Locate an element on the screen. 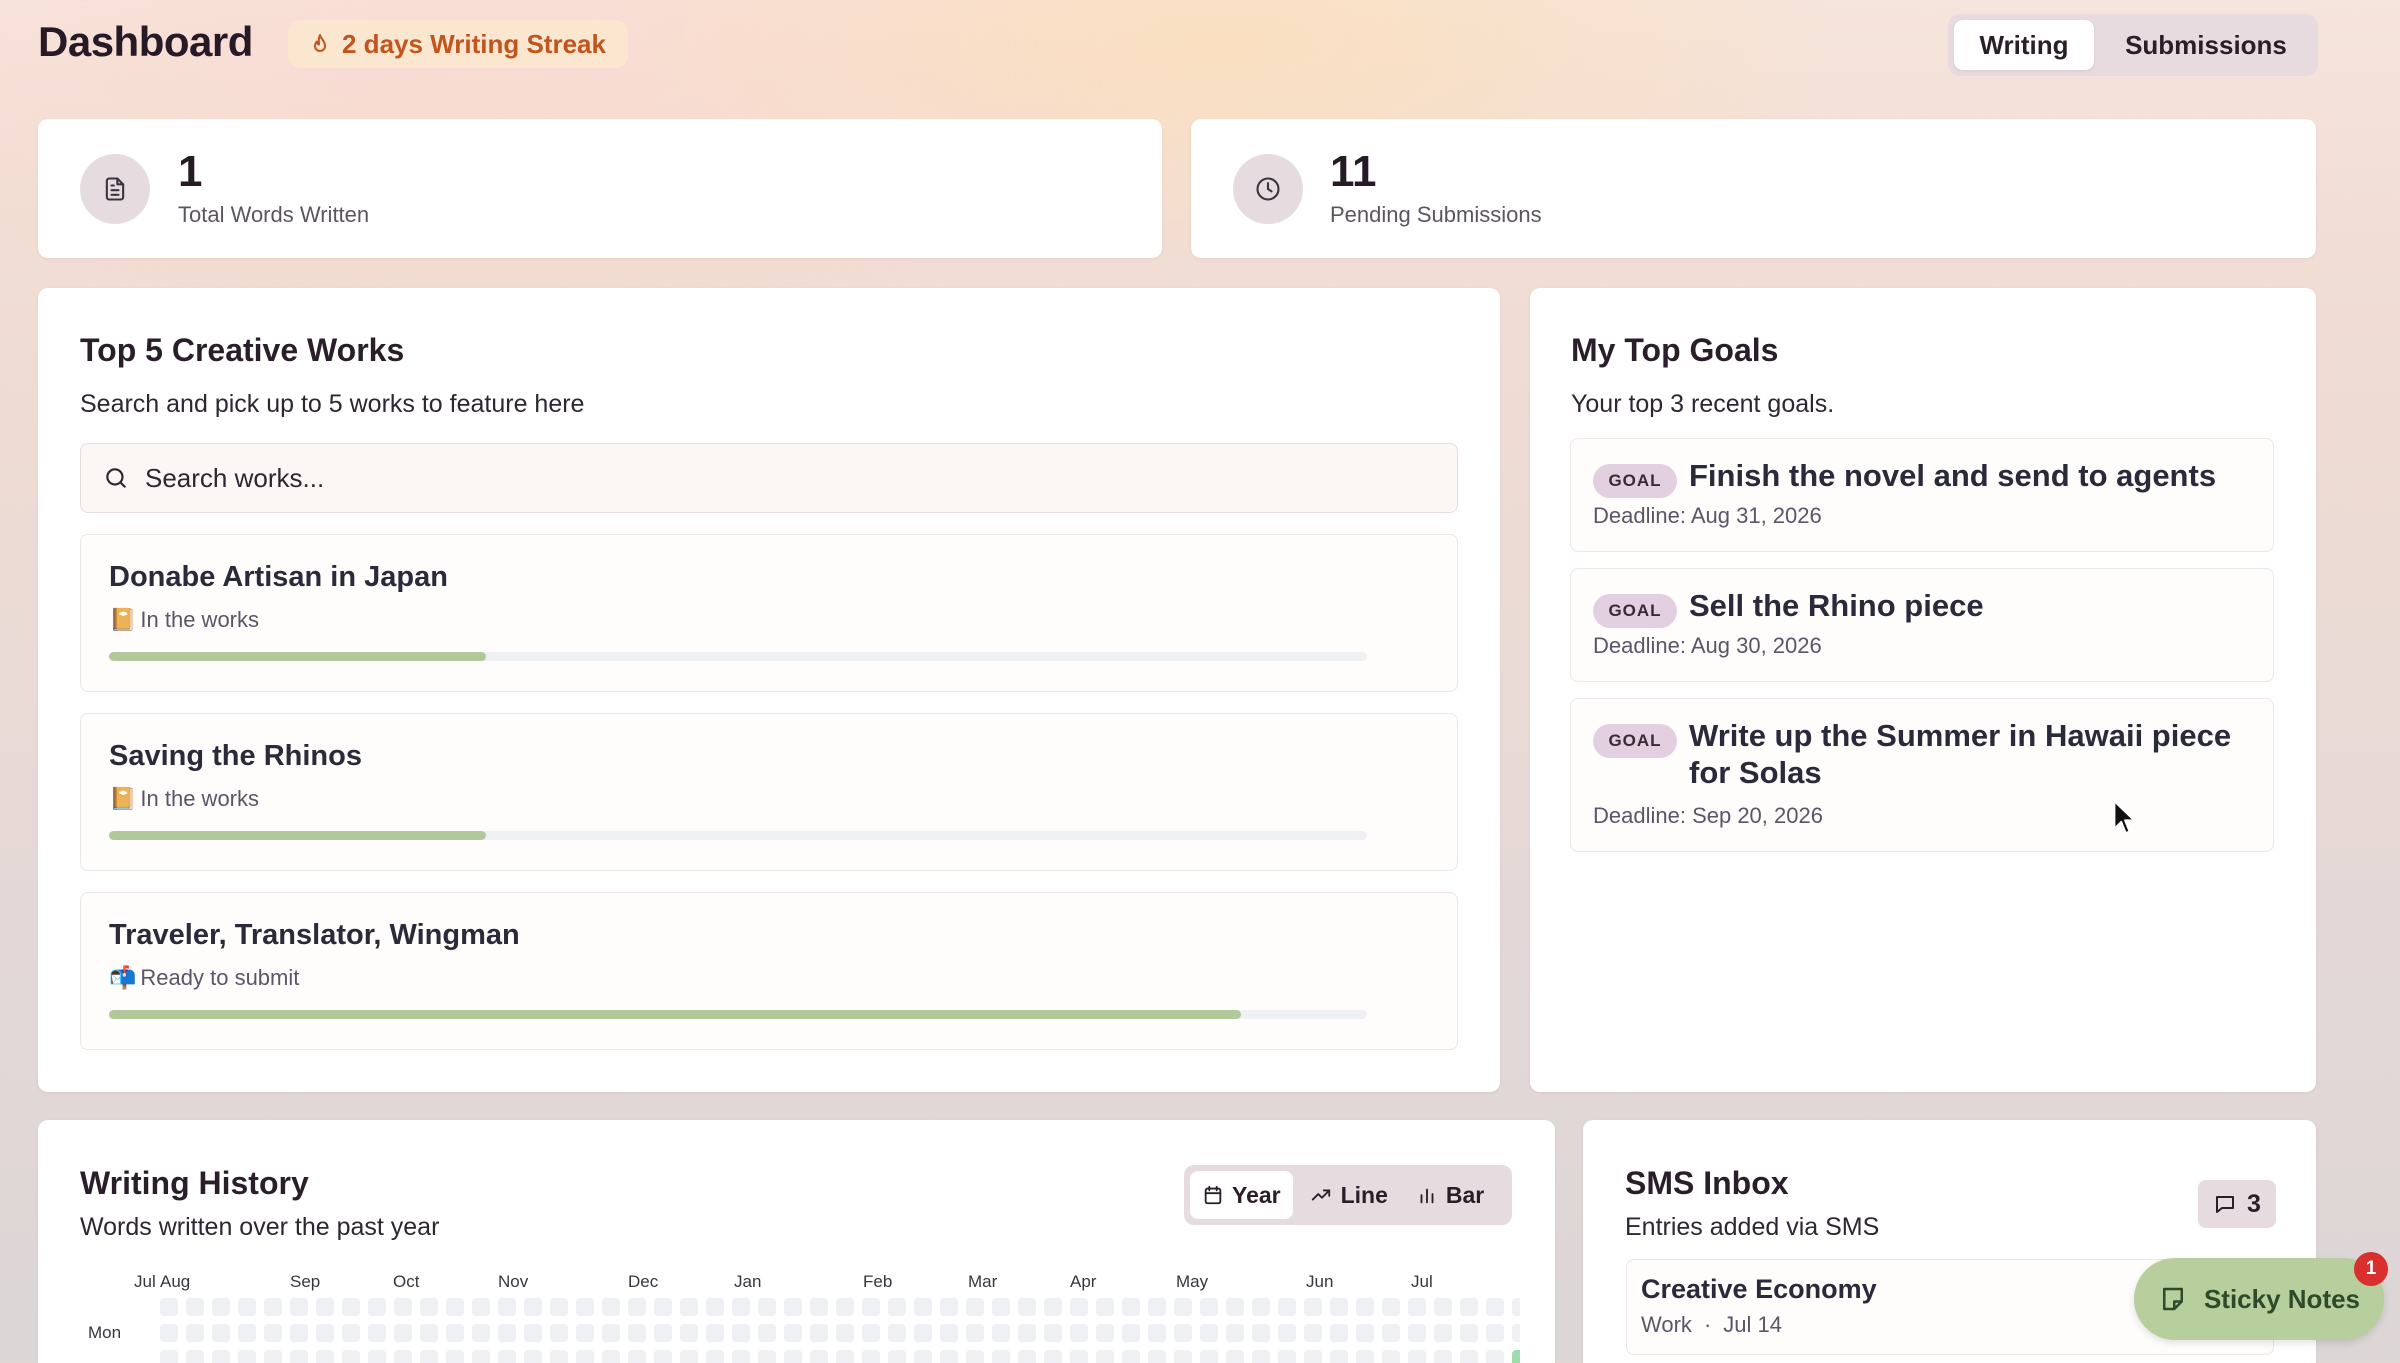 Image resolution: width=2400 pixels, height=1363 pixels. sms-count-badge: 3 is located at coordinates (2237, 1204).